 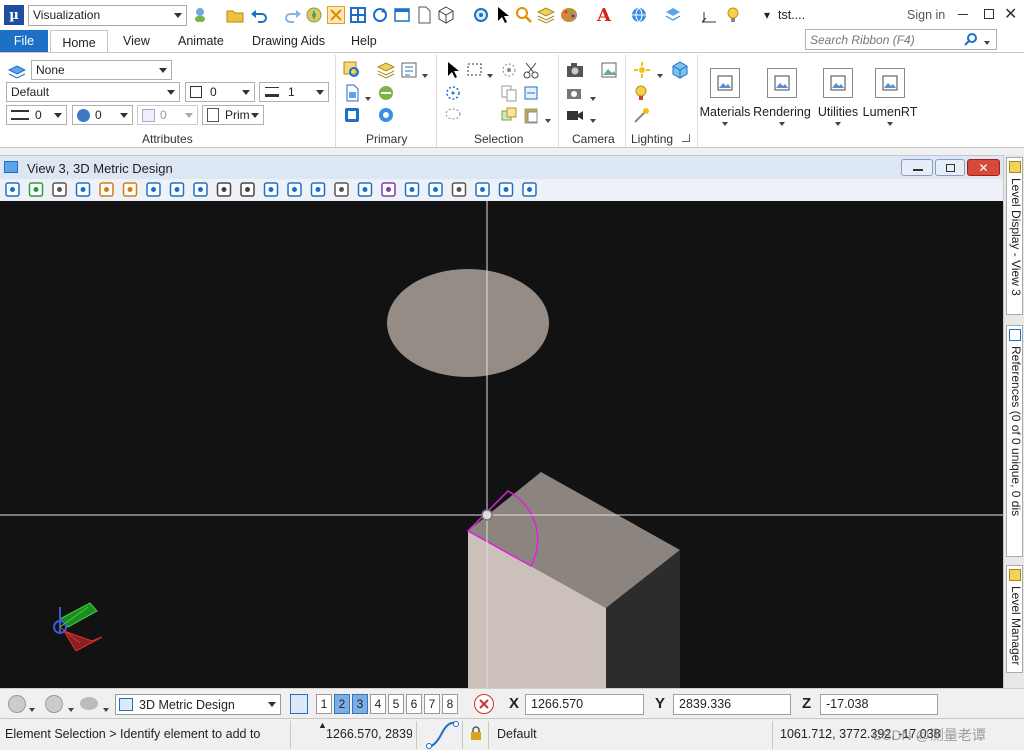 What do you see at coordinates (732, 704) in the screenshot?
I see `y-coordinate-field: 2839.336` at bounding box center [732, 704].